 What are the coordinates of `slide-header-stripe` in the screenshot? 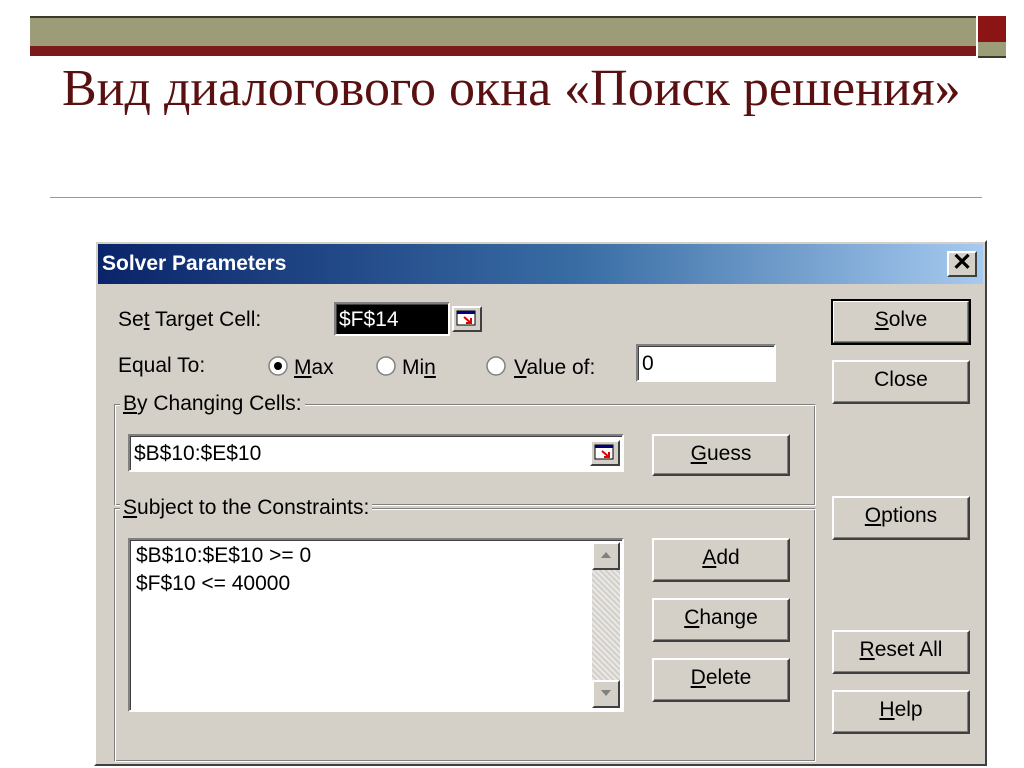 It's located at (503, 51).